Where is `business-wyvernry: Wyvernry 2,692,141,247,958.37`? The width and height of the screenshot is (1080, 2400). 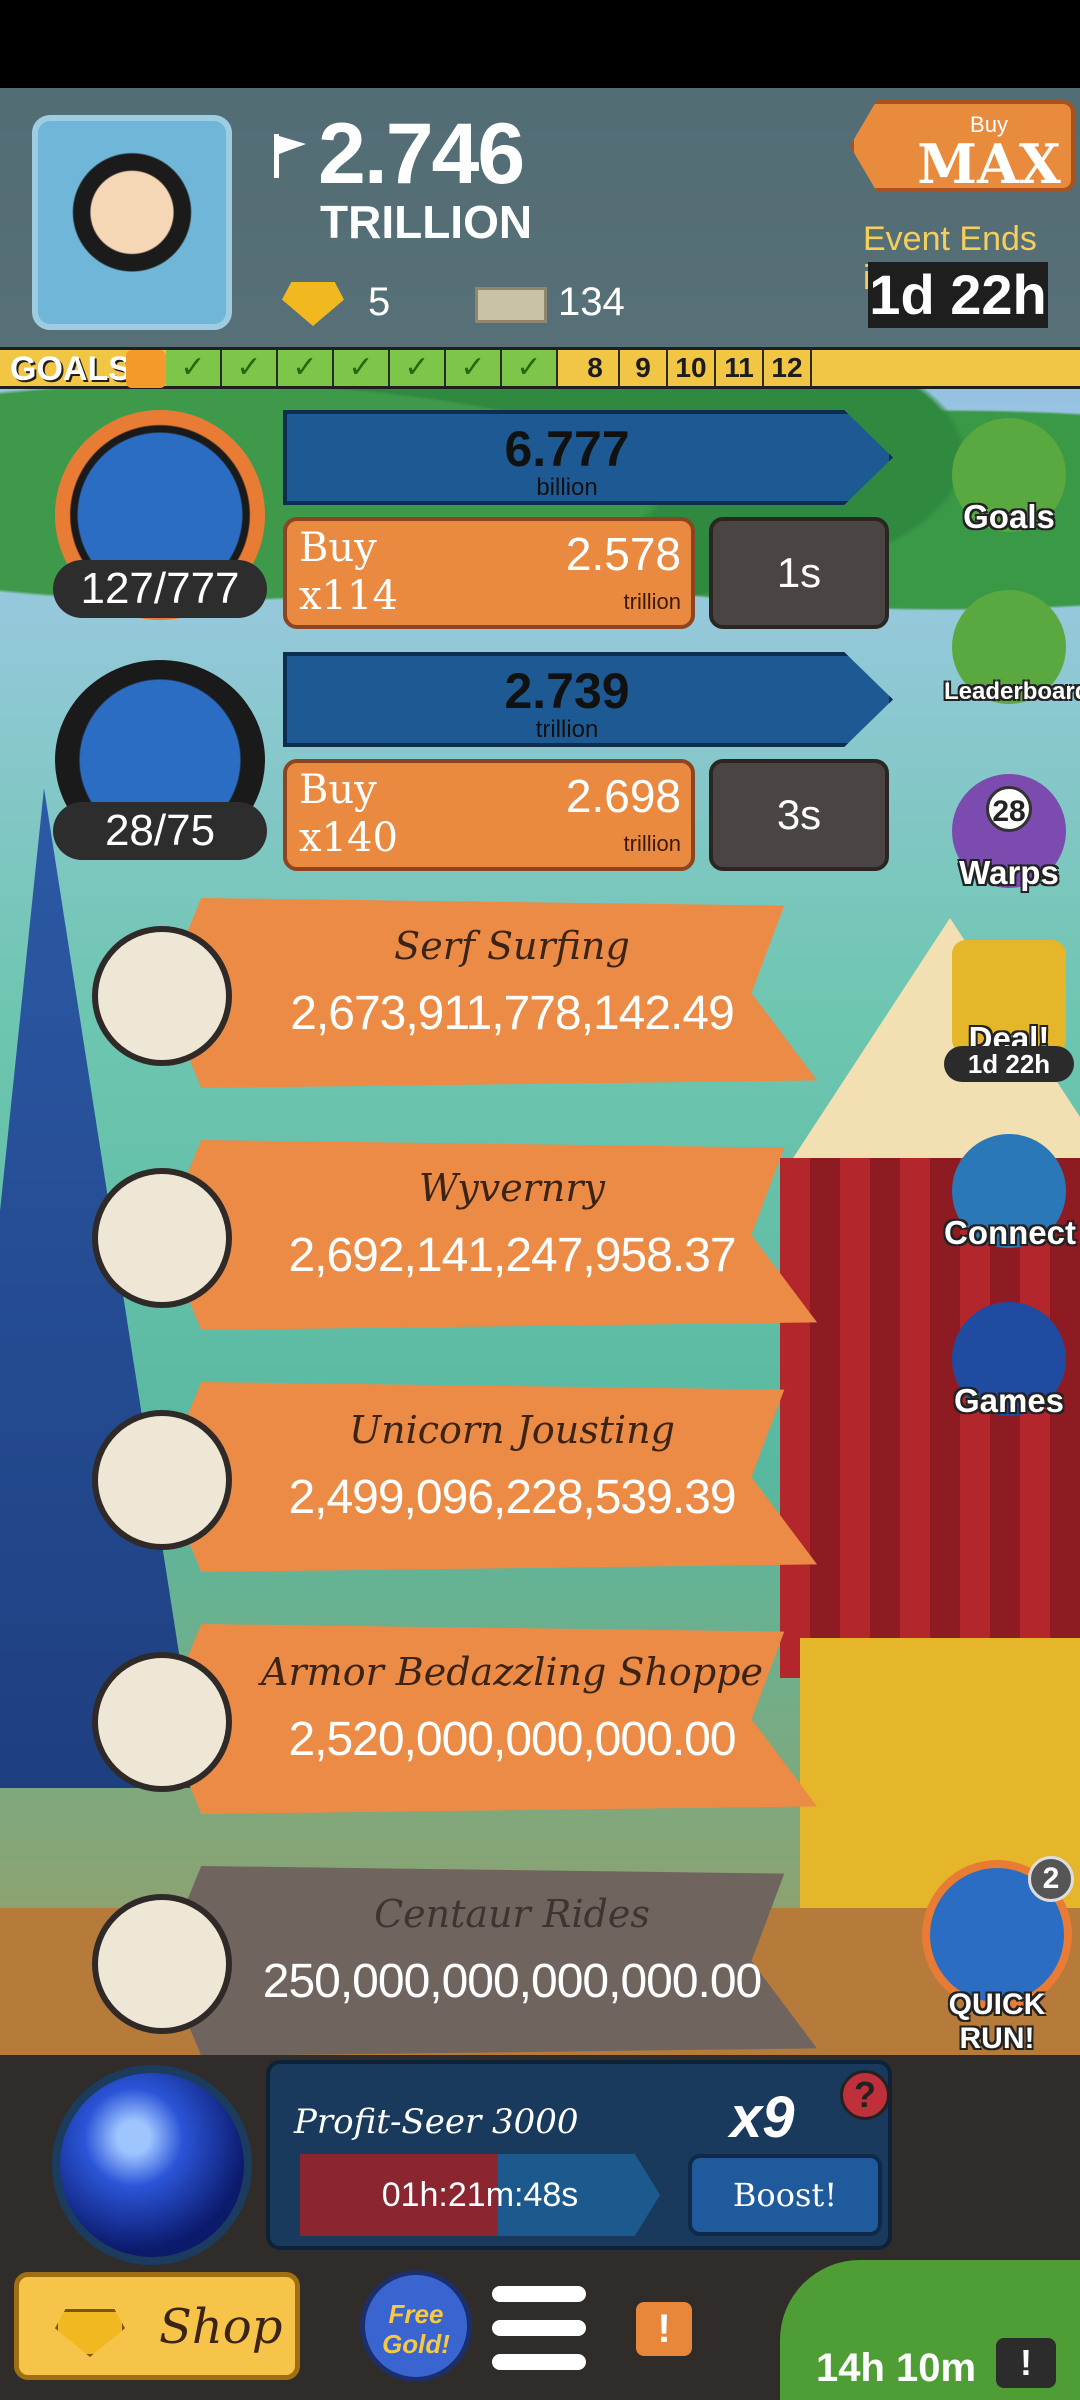
business-wyvernry: Wyvernry 2,692,141,247,958.37 is located at coordinates (454, 1235).